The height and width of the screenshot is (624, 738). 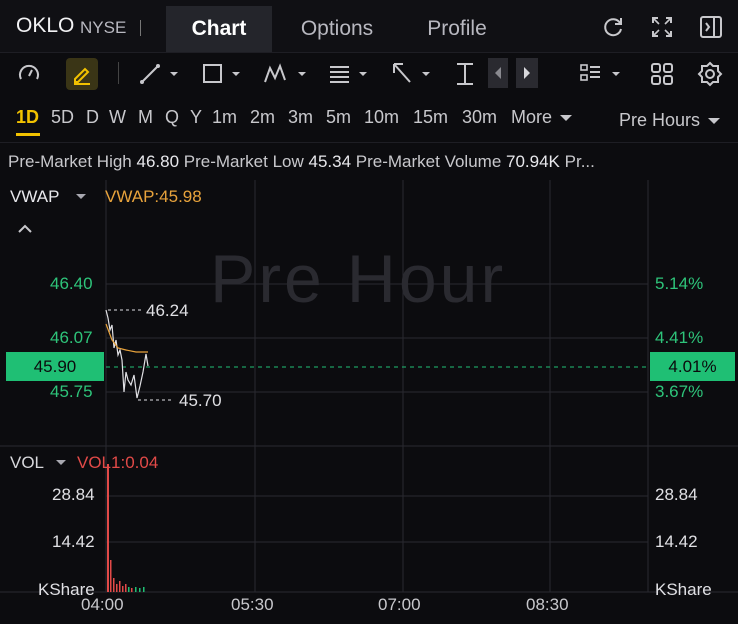 What do you see at coordinates (70, 161) in the screenshot?
I see `premarket-high-label: Pre-Market High` at bounding box center [70, 161].